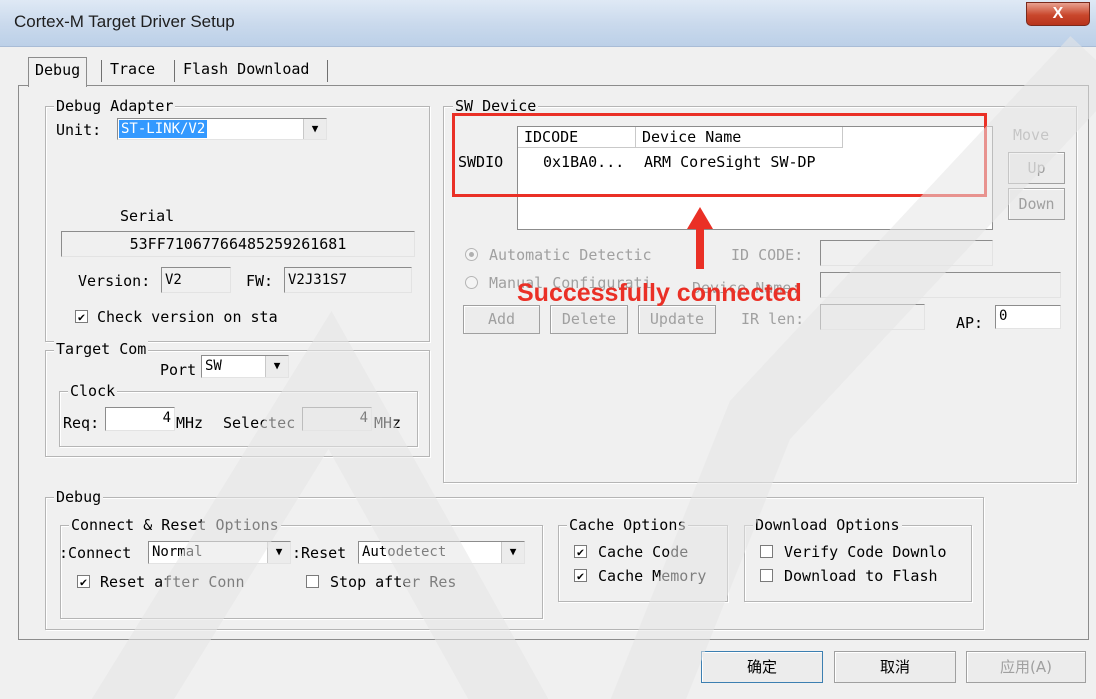 This screenshot has width=1096, height=699. I want to click on download-to-flash-label: Download to Flash, so click(861, 576).